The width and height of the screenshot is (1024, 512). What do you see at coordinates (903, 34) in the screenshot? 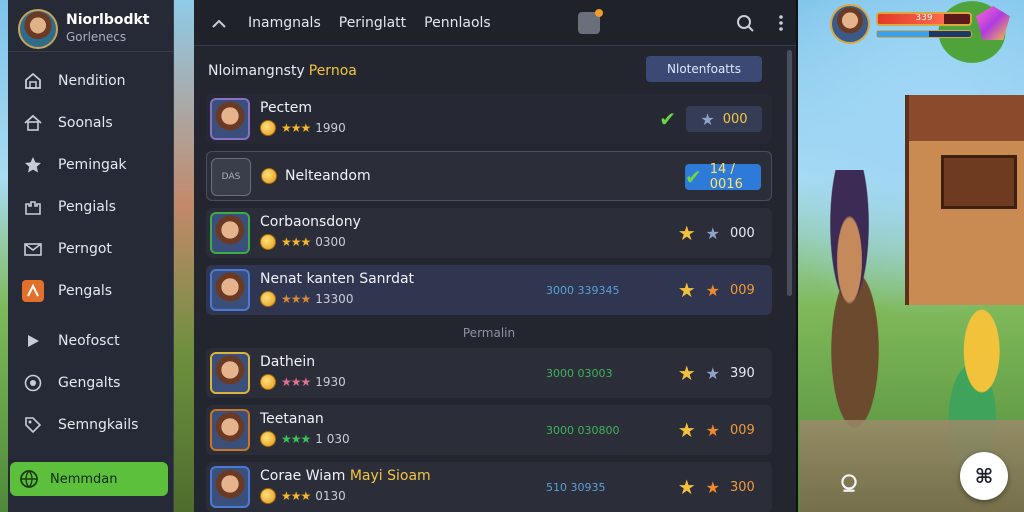
I see `mana-fill` at bounding box center [903, 34].